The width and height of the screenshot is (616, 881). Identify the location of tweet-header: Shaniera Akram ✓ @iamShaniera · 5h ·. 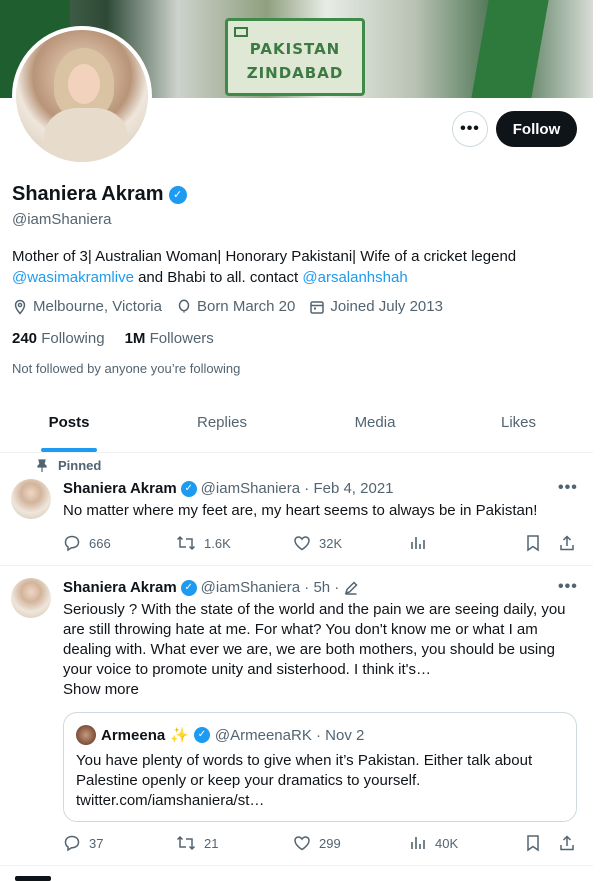
(211, 587).